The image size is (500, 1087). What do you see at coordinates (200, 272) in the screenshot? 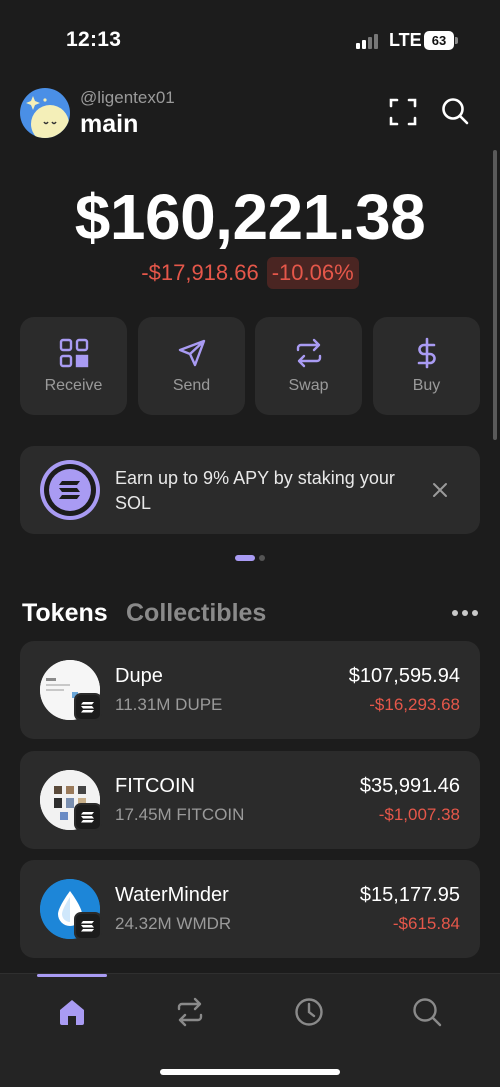
I see `change-amount: -$17,918.66` at bounding box center [200, 272].